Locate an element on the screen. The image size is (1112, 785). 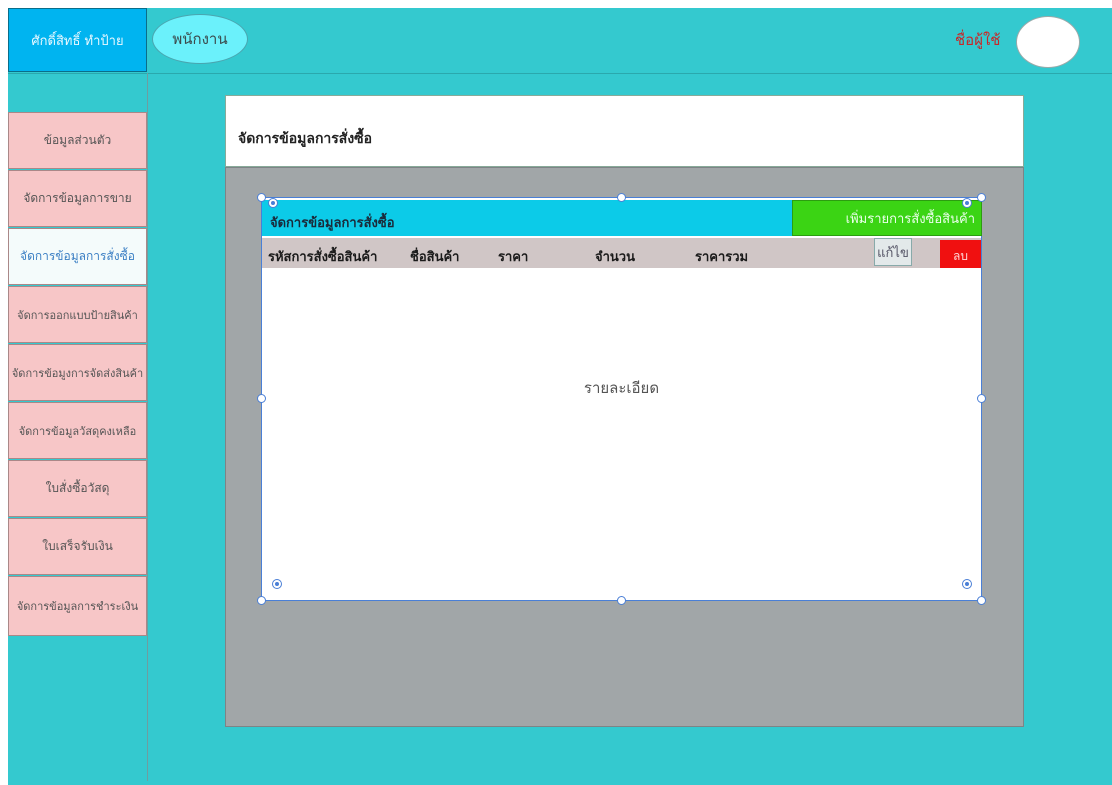
column-order-id: รหัสการสั่งซื้อสินค้า is located at coordinates (323, 257).